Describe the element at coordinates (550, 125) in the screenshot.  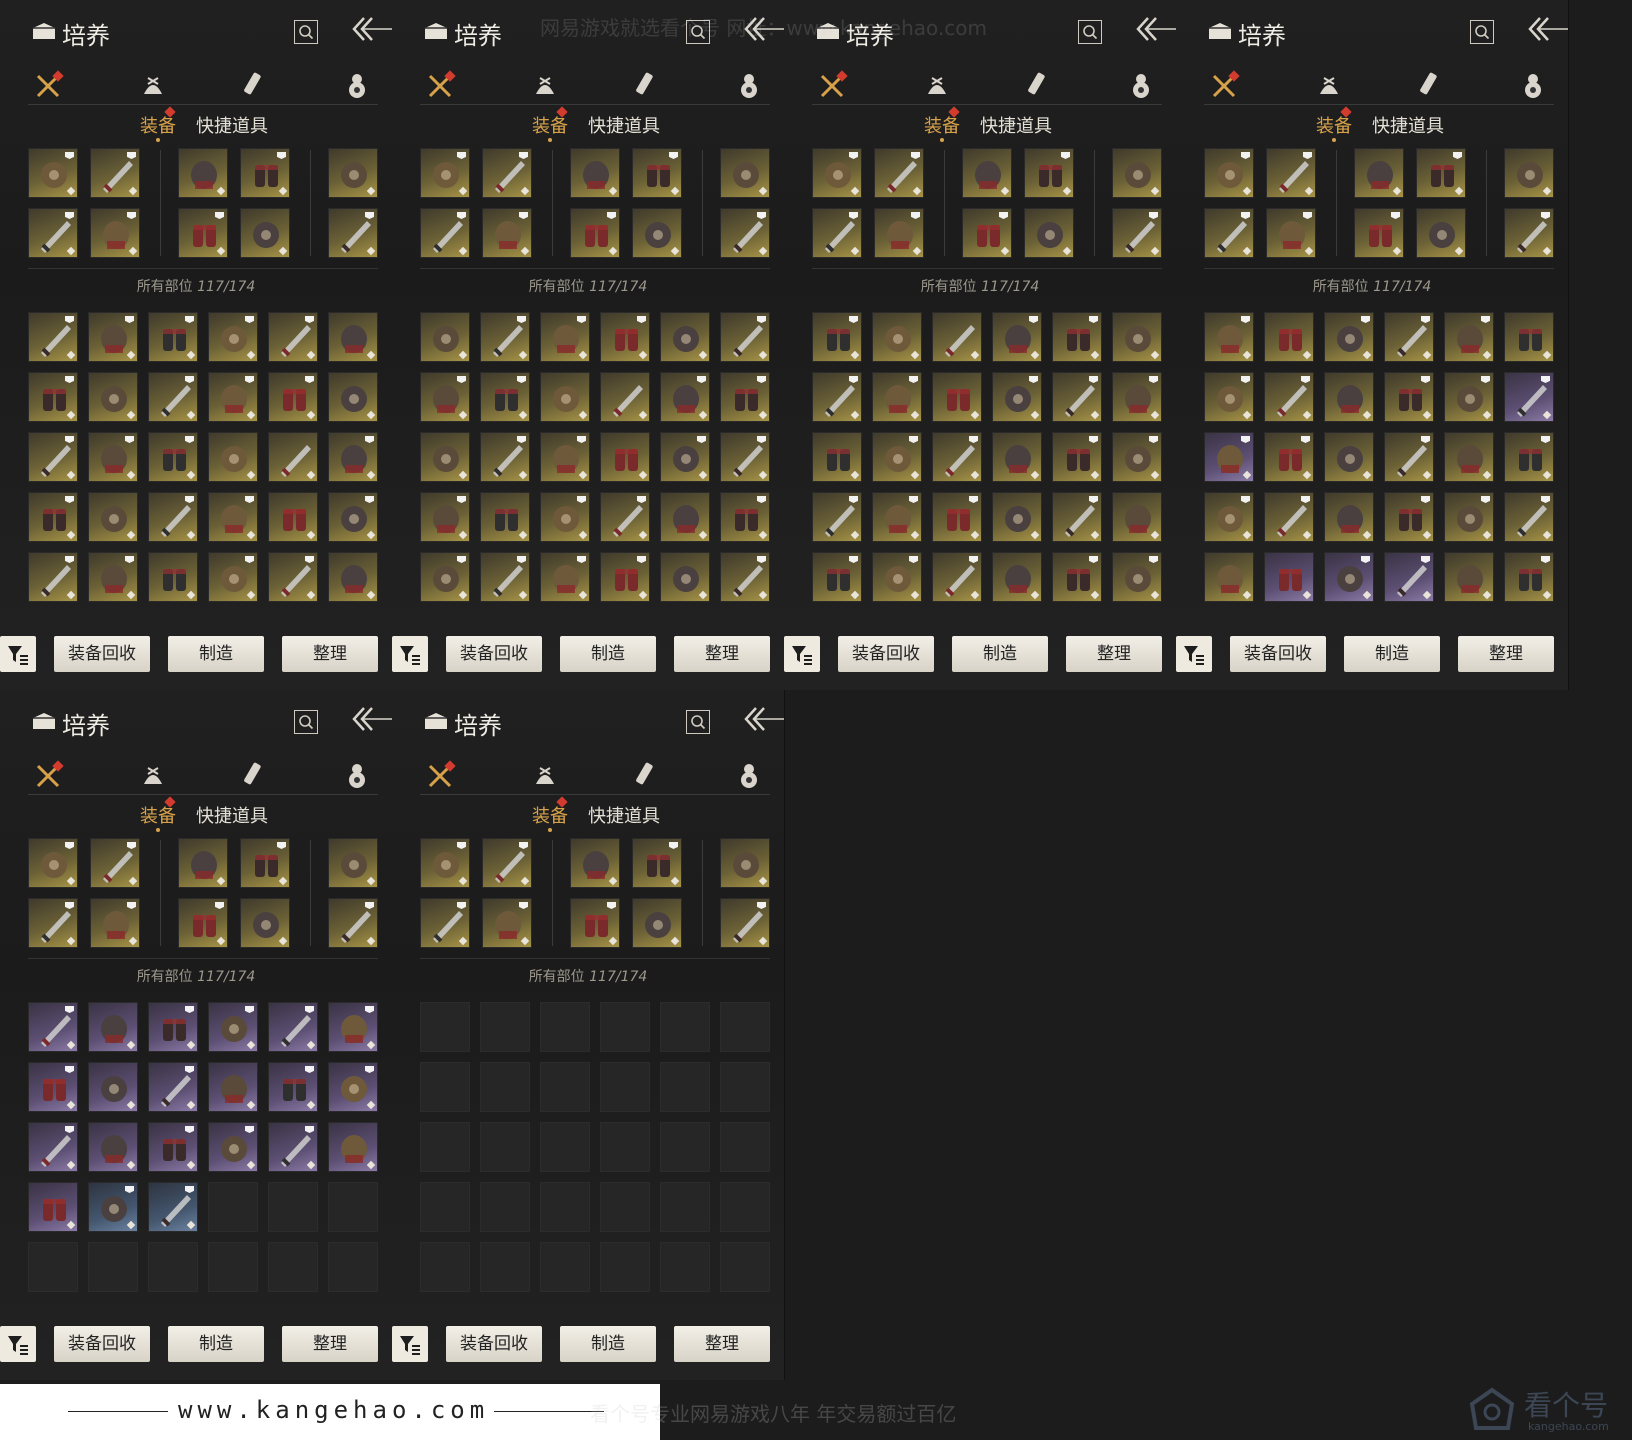
I see `tab-equipment: 装备` at that location.